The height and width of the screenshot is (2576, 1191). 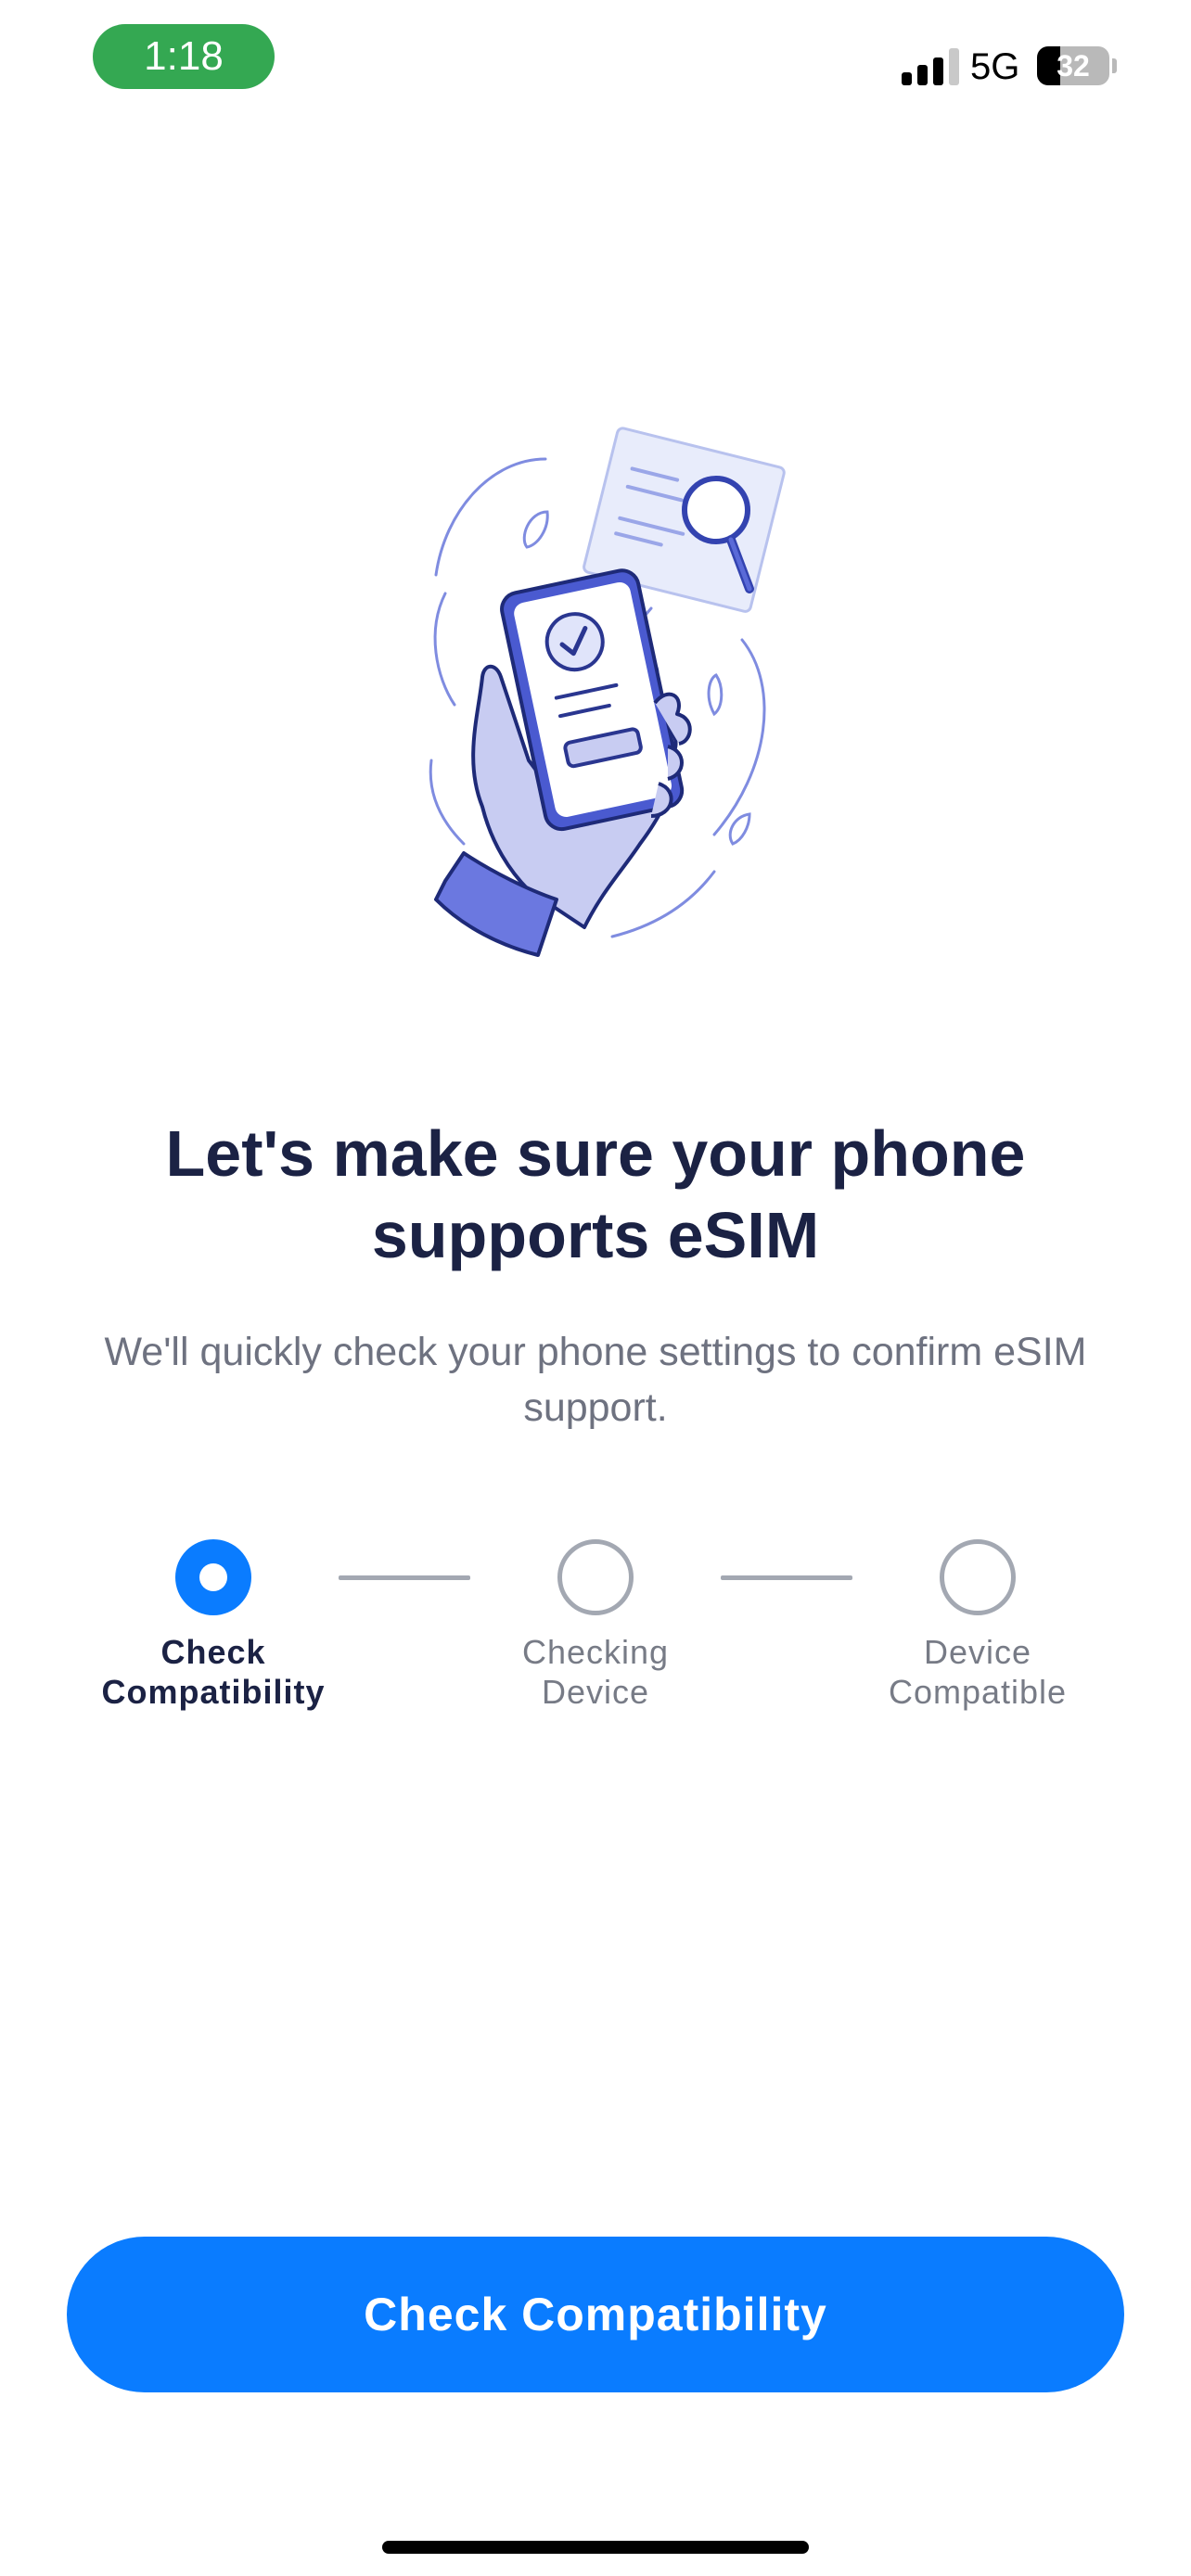 What do you see at coordinates (213, 1672) in the screenshot?
I see `step-label: Check Compatibility` at bounding box center [213, 1672].